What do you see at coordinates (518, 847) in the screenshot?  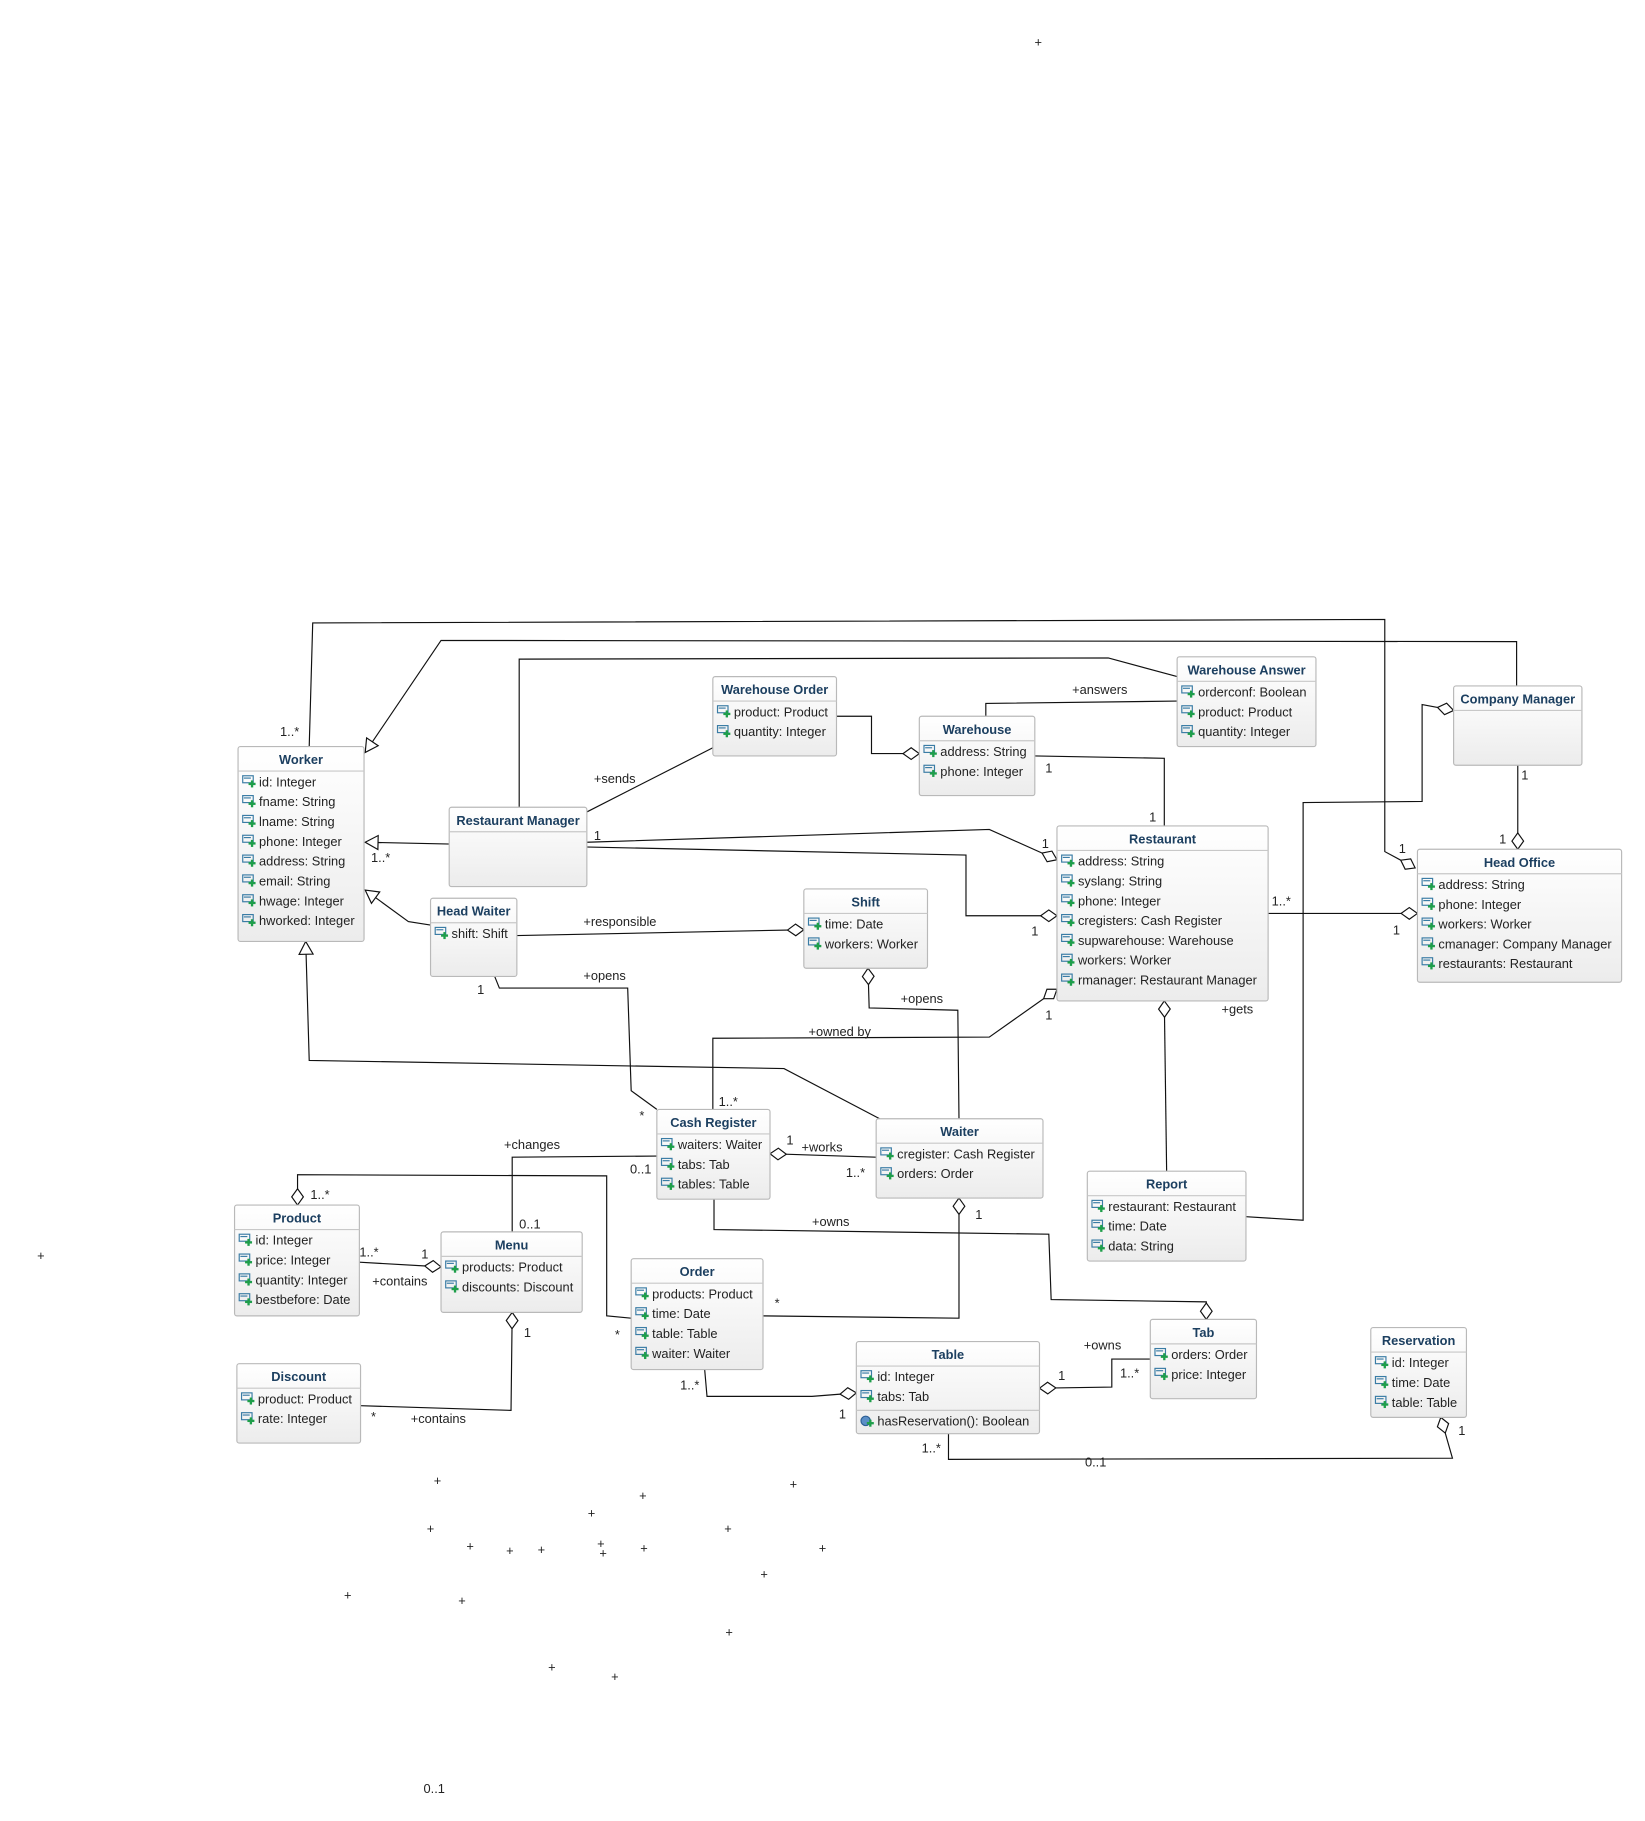 I see `class-restaurant-manager: Restaurant Manager` at bounding box center [518, 847].